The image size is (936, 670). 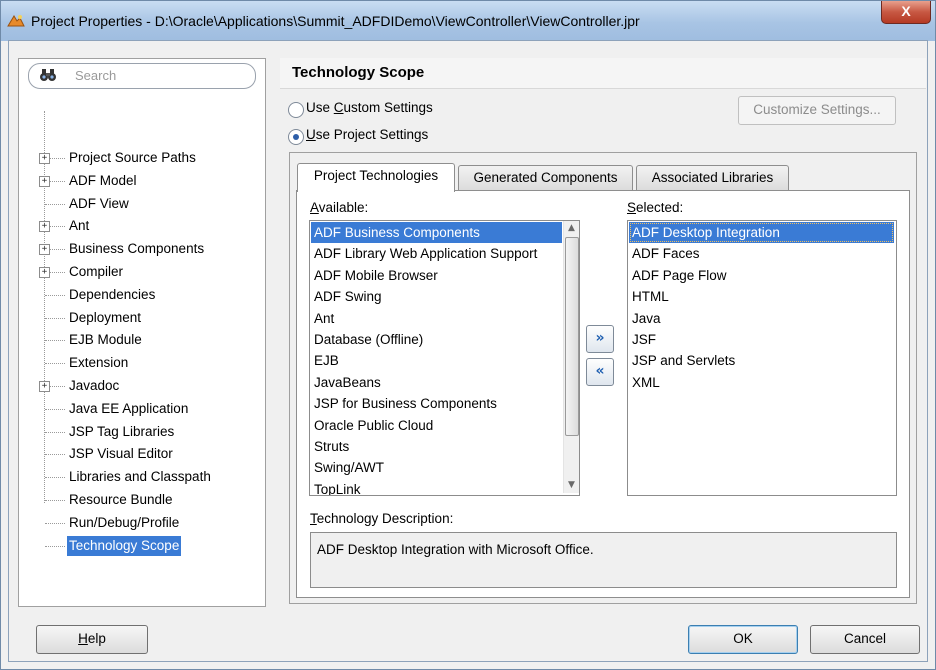 I want to click on tree-guide-line, so click(x=44, y=307).